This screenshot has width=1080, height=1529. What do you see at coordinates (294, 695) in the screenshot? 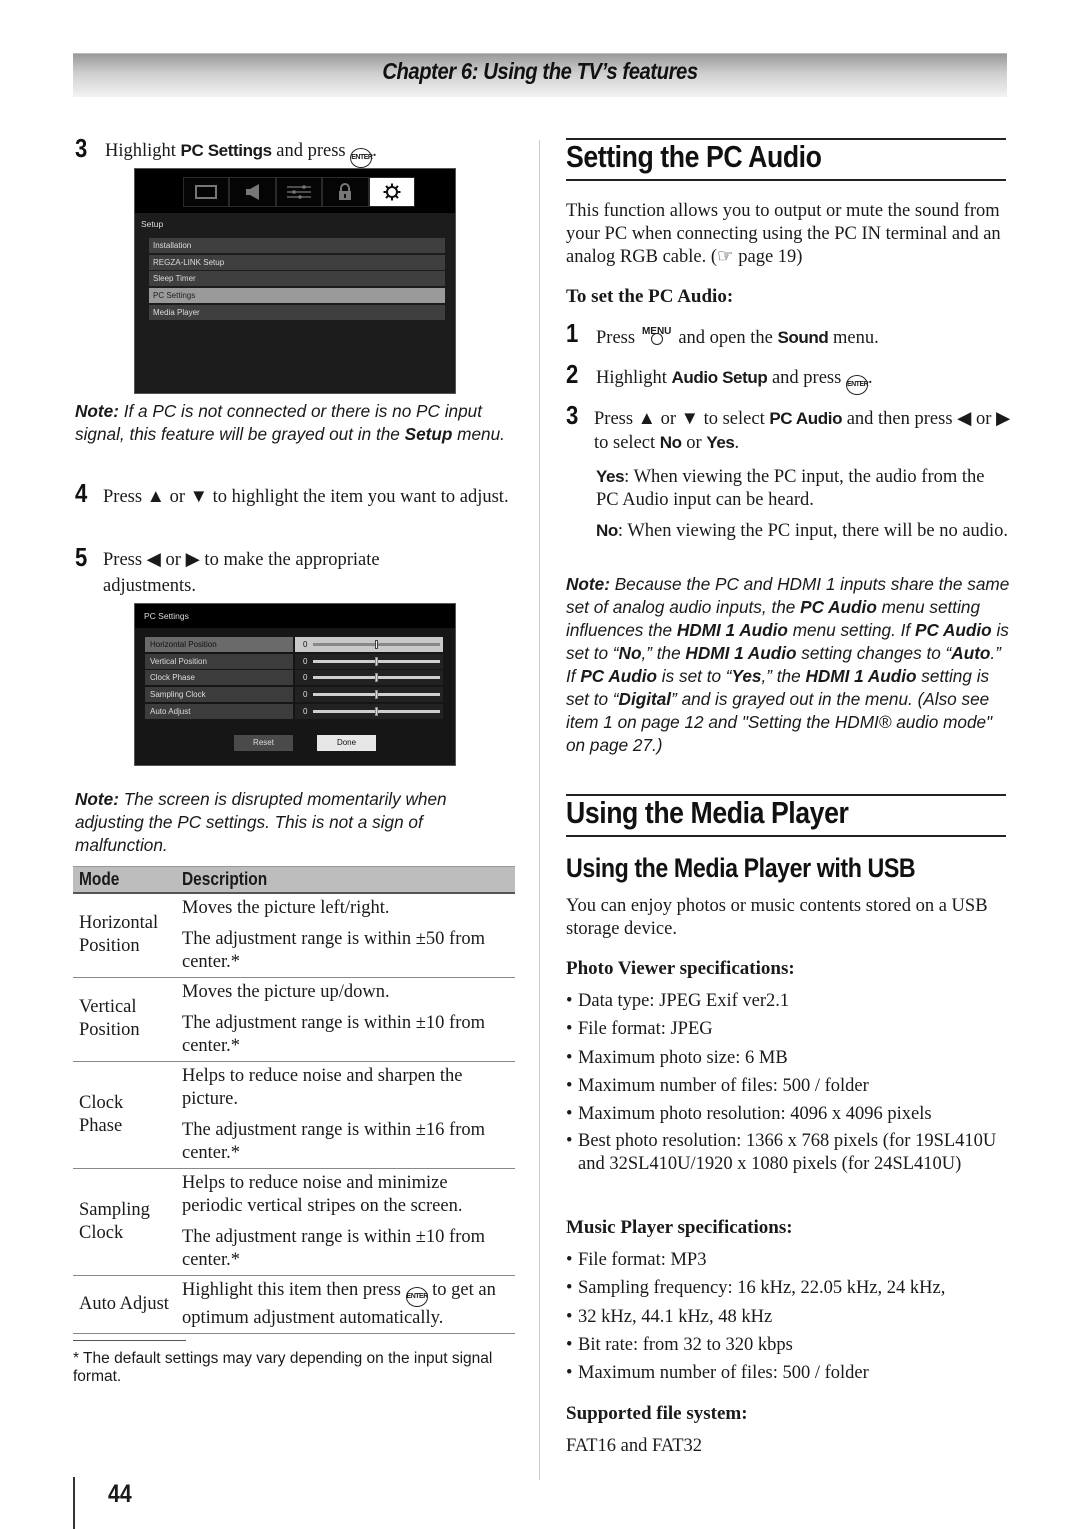
I see `pc-setting-row: Sampling Clock 0` at bounding box center [294, 695].